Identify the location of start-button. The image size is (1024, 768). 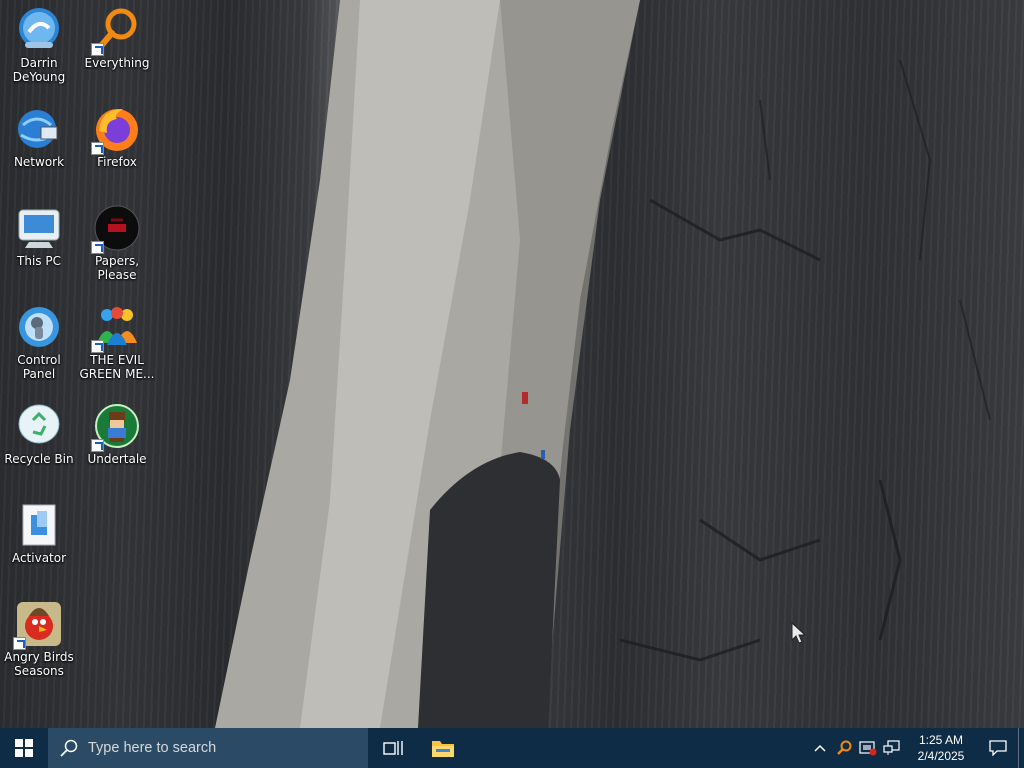
(24, 748).